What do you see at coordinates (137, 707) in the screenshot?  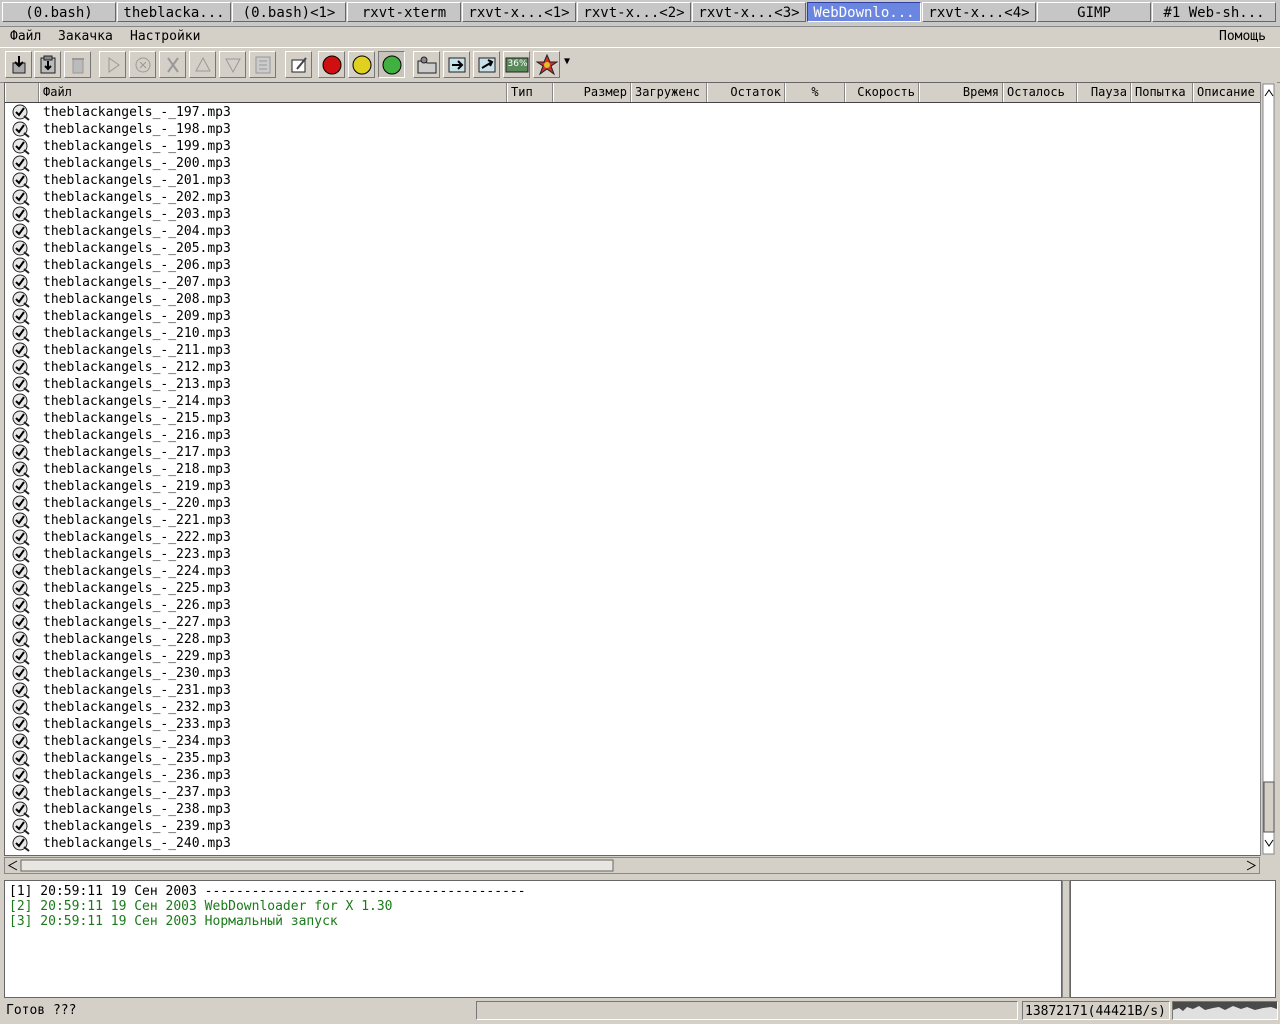 I see `file-name-cell: theblackangels_-_232.mp3` at bounding box center [137, 707].